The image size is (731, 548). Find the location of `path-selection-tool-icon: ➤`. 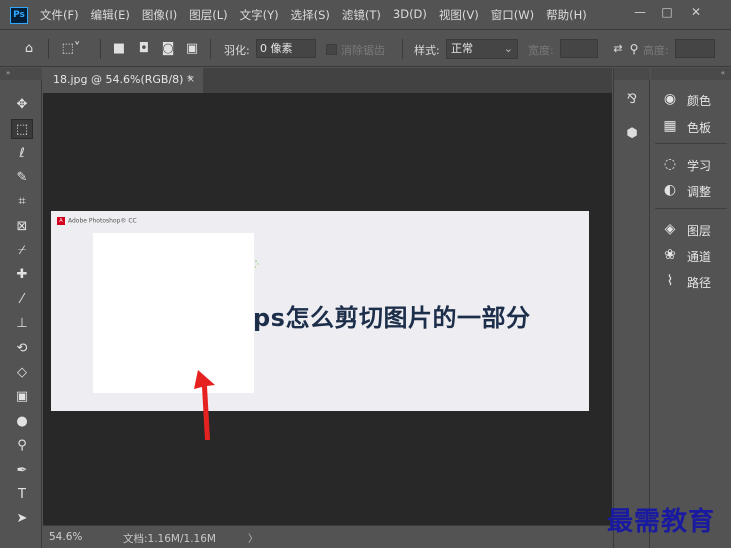

path-selection-tool-icon: ➤ is located at coordinates (22, 519).